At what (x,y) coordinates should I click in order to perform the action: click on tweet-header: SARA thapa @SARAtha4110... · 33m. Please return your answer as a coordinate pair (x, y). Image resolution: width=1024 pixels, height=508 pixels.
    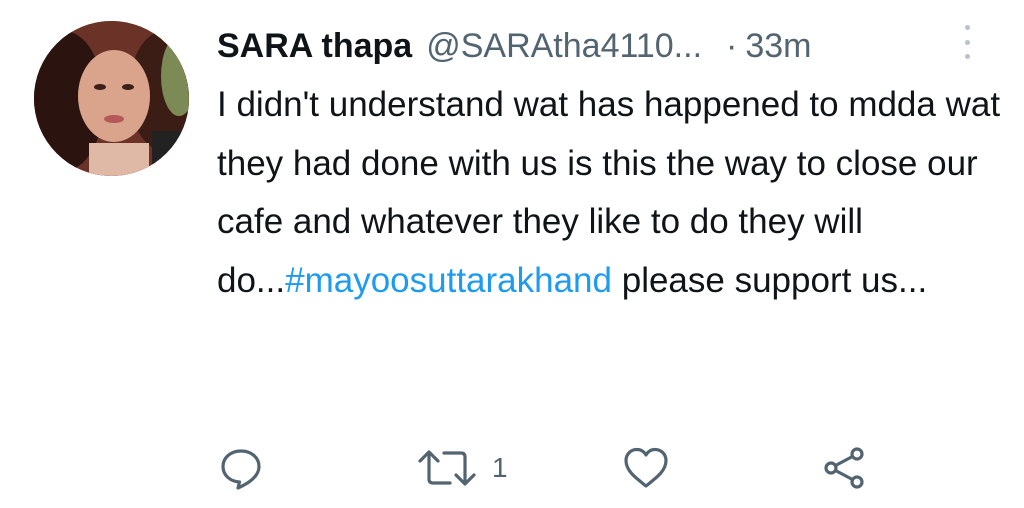
    Looking at the image, I should click on (514, 46).